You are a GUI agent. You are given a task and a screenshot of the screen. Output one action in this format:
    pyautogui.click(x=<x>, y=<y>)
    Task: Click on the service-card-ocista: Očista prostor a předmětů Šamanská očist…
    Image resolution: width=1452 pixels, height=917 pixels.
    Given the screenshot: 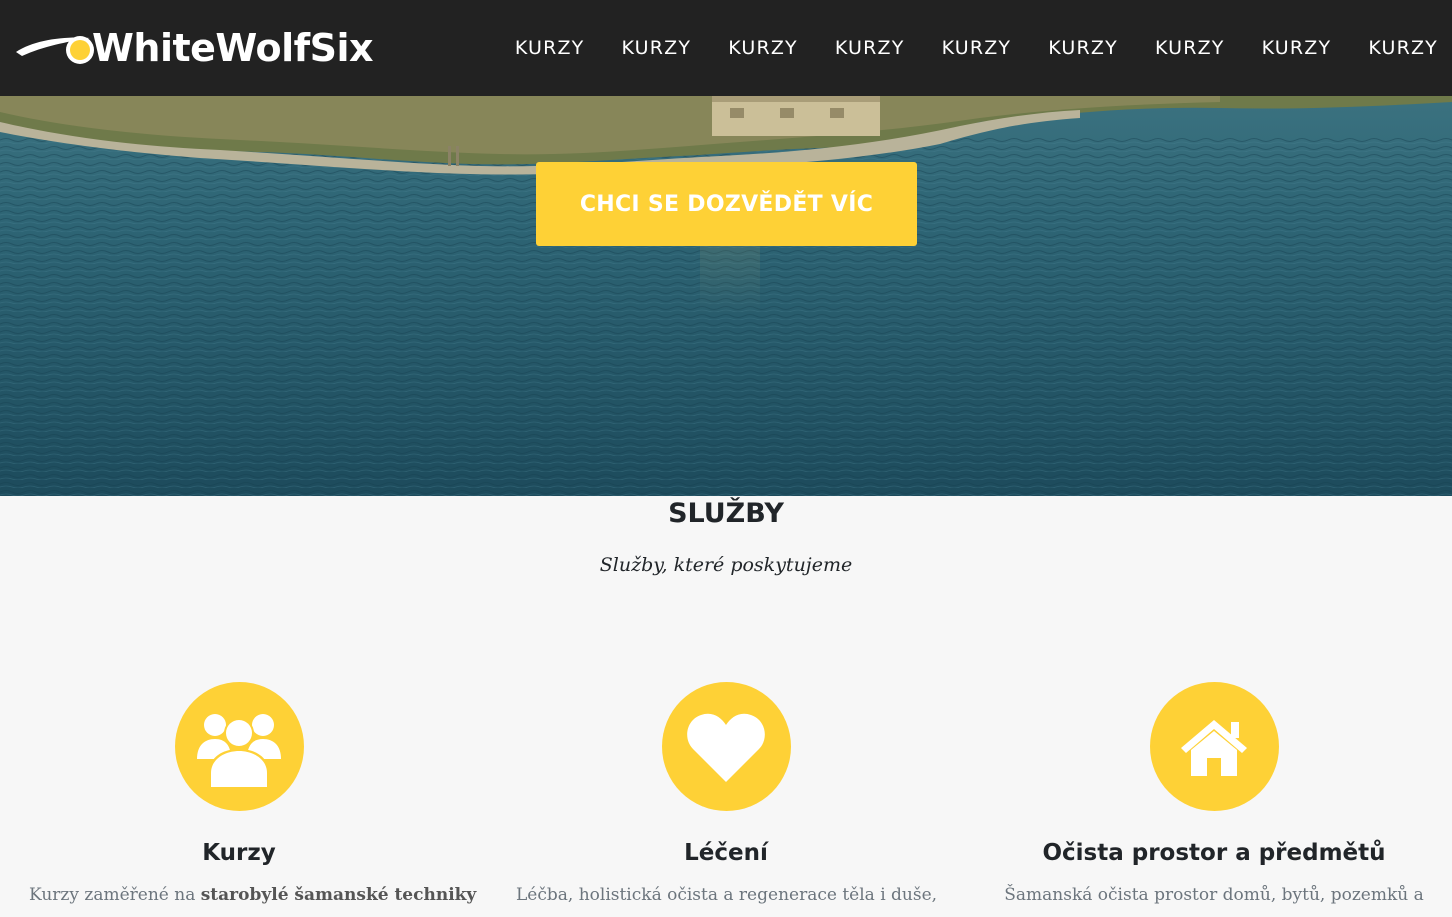 What is the action you would take?
    pyautogui.click(x=1214, y=795)
    